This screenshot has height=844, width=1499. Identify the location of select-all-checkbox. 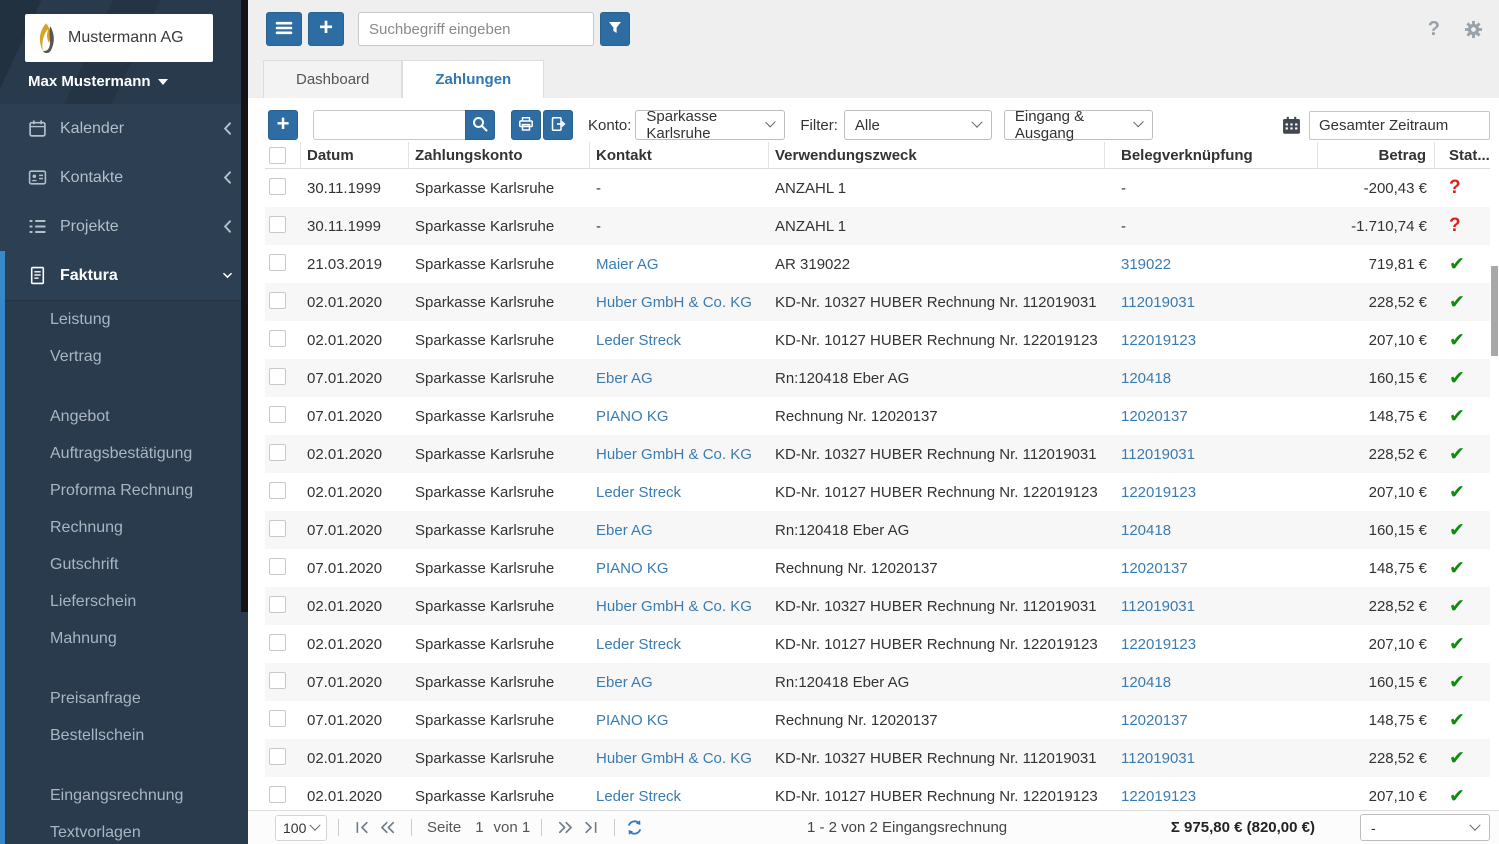
(277, 155).